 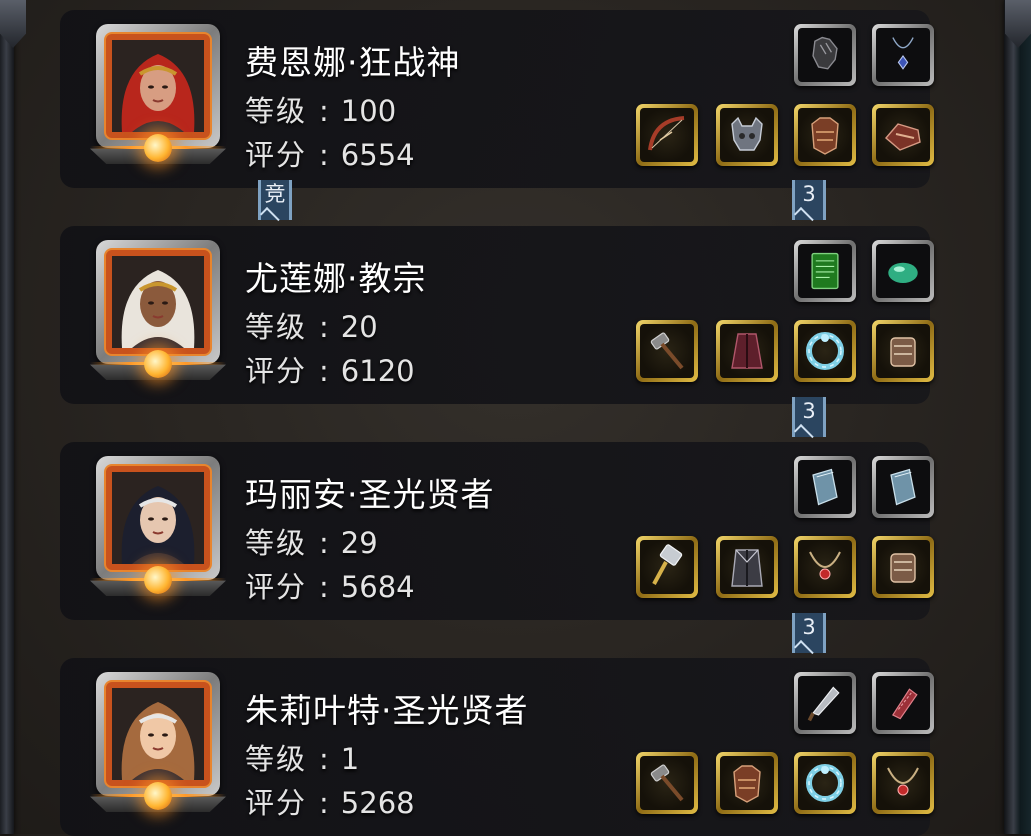 What do you see at coordinates (359, 327) in the screenshot?
I see `level-value: 20` at bounding box center [359, 327].